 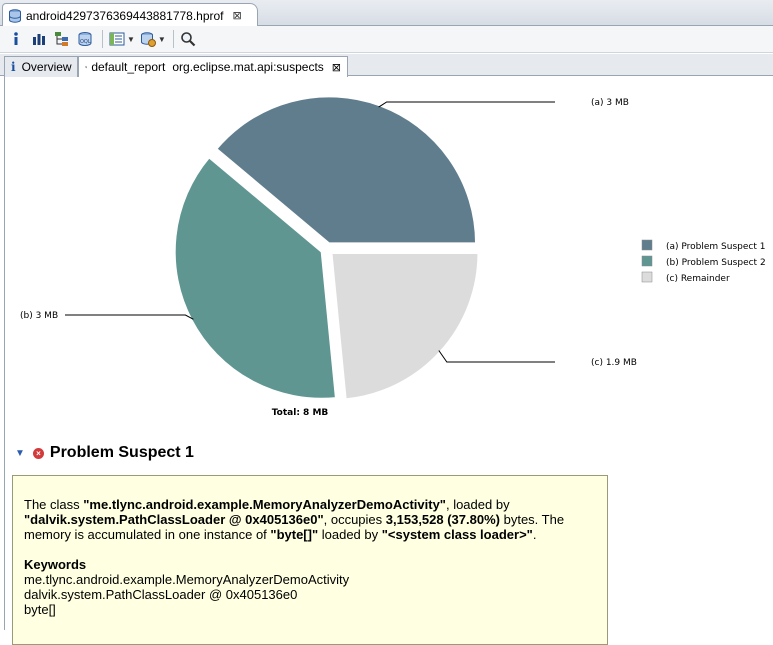 I want to click on slice-label: (a) 3 MB, so click(x=610, y=103).